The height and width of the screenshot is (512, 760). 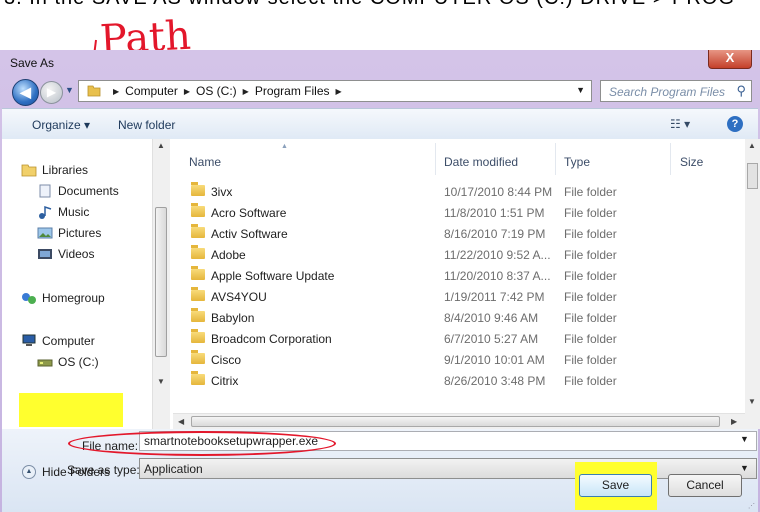 What do you see at coordinates (481, 162) in the screenshot?
I see `column-header-date: Date modified` at bounding box center [481, 162].